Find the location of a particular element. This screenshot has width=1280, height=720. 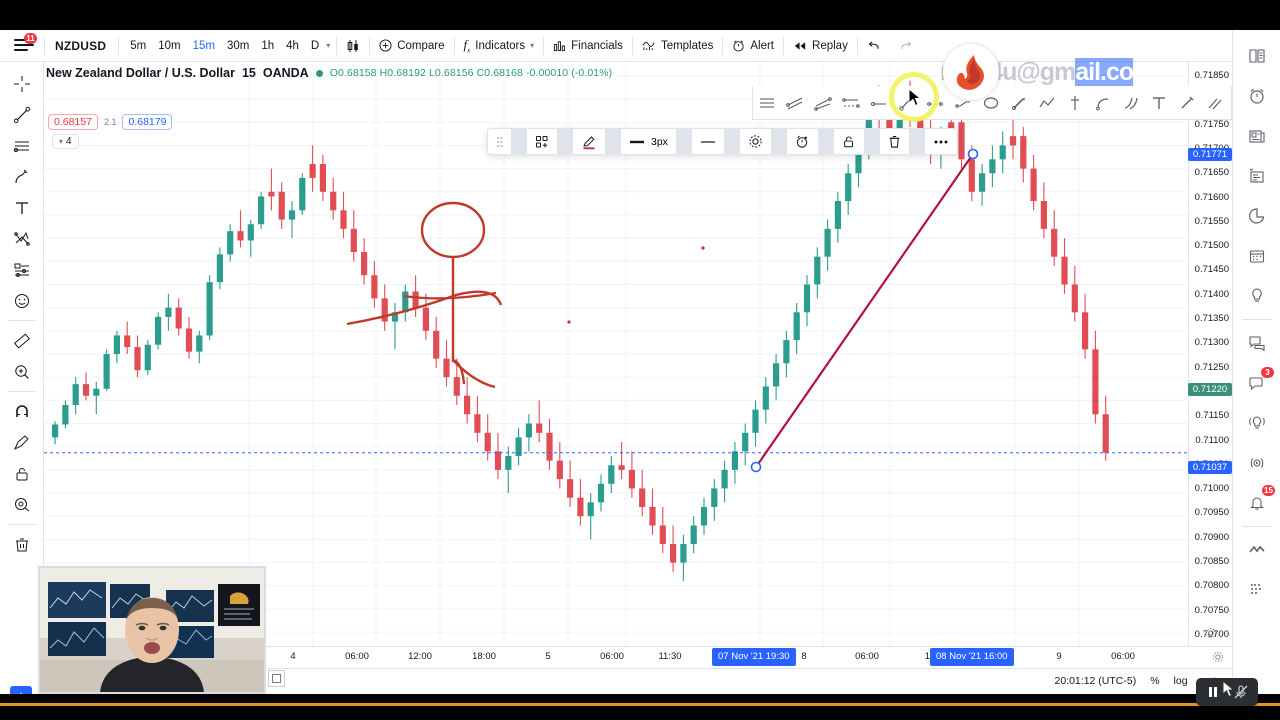

right-item-news is located at coordinates (1256, 136).